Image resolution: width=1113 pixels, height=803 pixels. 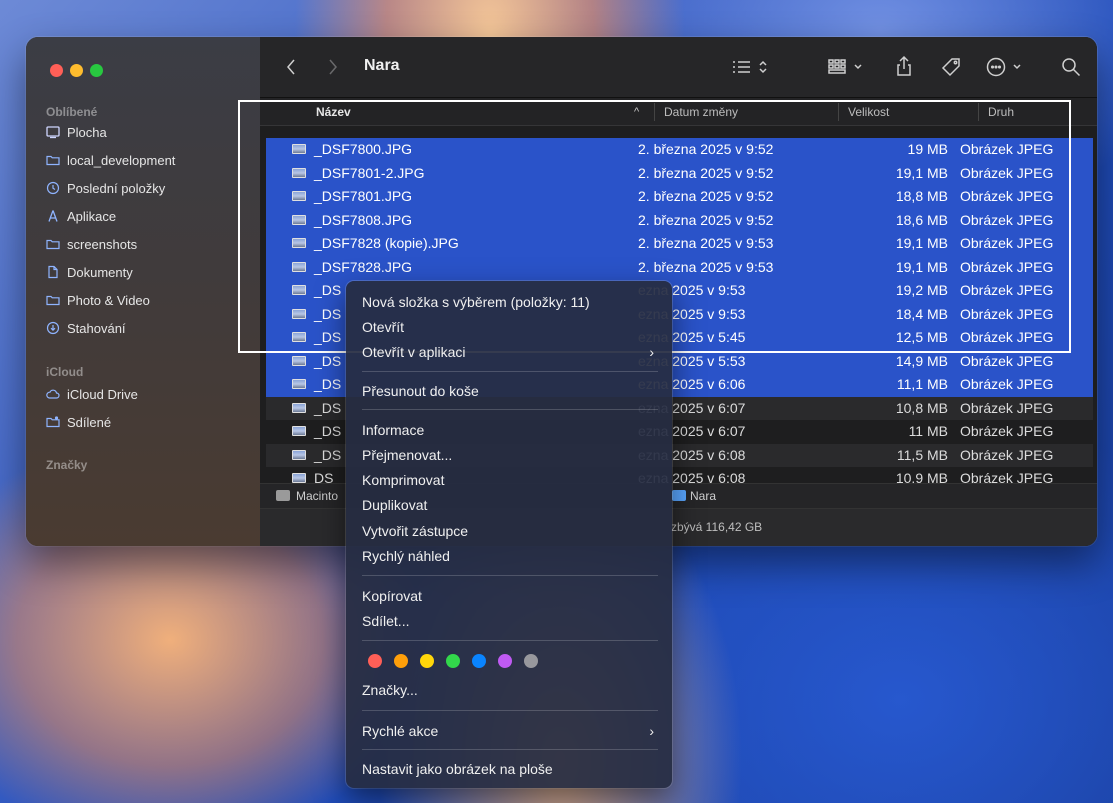 What do you see at coordinates (86, 328) in the screenshot?
I see `sidebar-item-downloads: Stahování` at bounding box center [86, 328].